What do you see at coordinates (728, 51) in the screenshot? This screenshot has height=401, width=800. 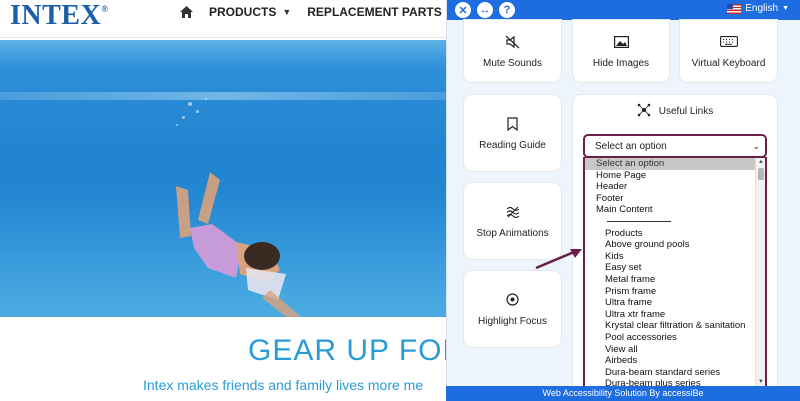 I see `virtual-keyboard-tile: Virtual Keyboard` at bounding box center [728, 51].